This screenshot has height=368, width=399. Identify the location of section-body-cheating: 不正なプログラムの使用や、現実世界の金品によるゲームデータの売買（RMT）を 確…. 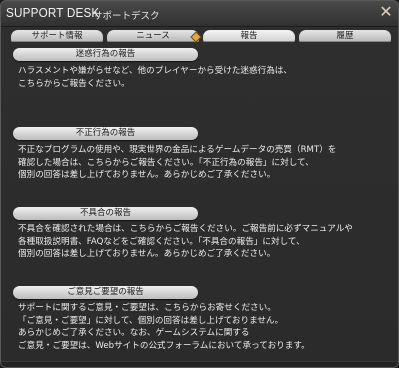
(177, 163).